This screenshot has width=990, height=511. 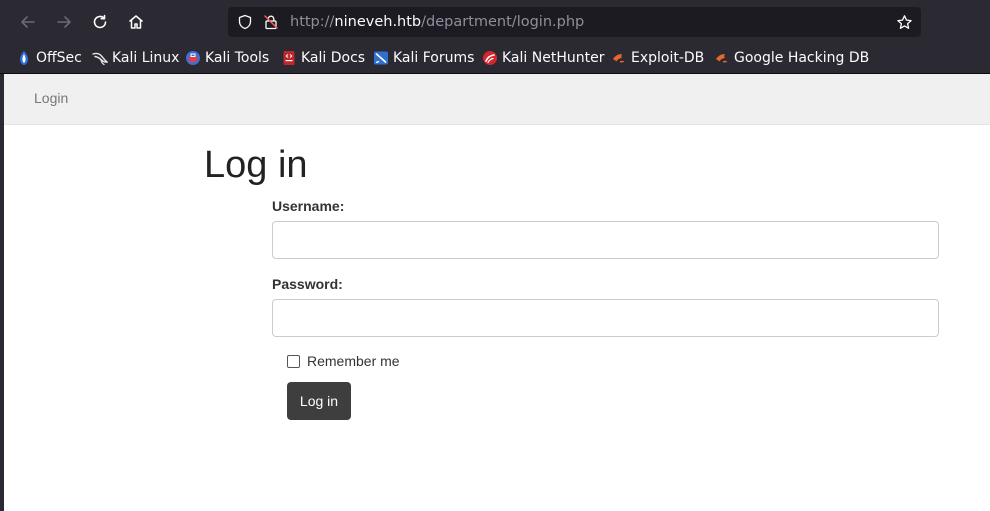 I want to click on nav-login-link: Login, so click(x=51, y=98).